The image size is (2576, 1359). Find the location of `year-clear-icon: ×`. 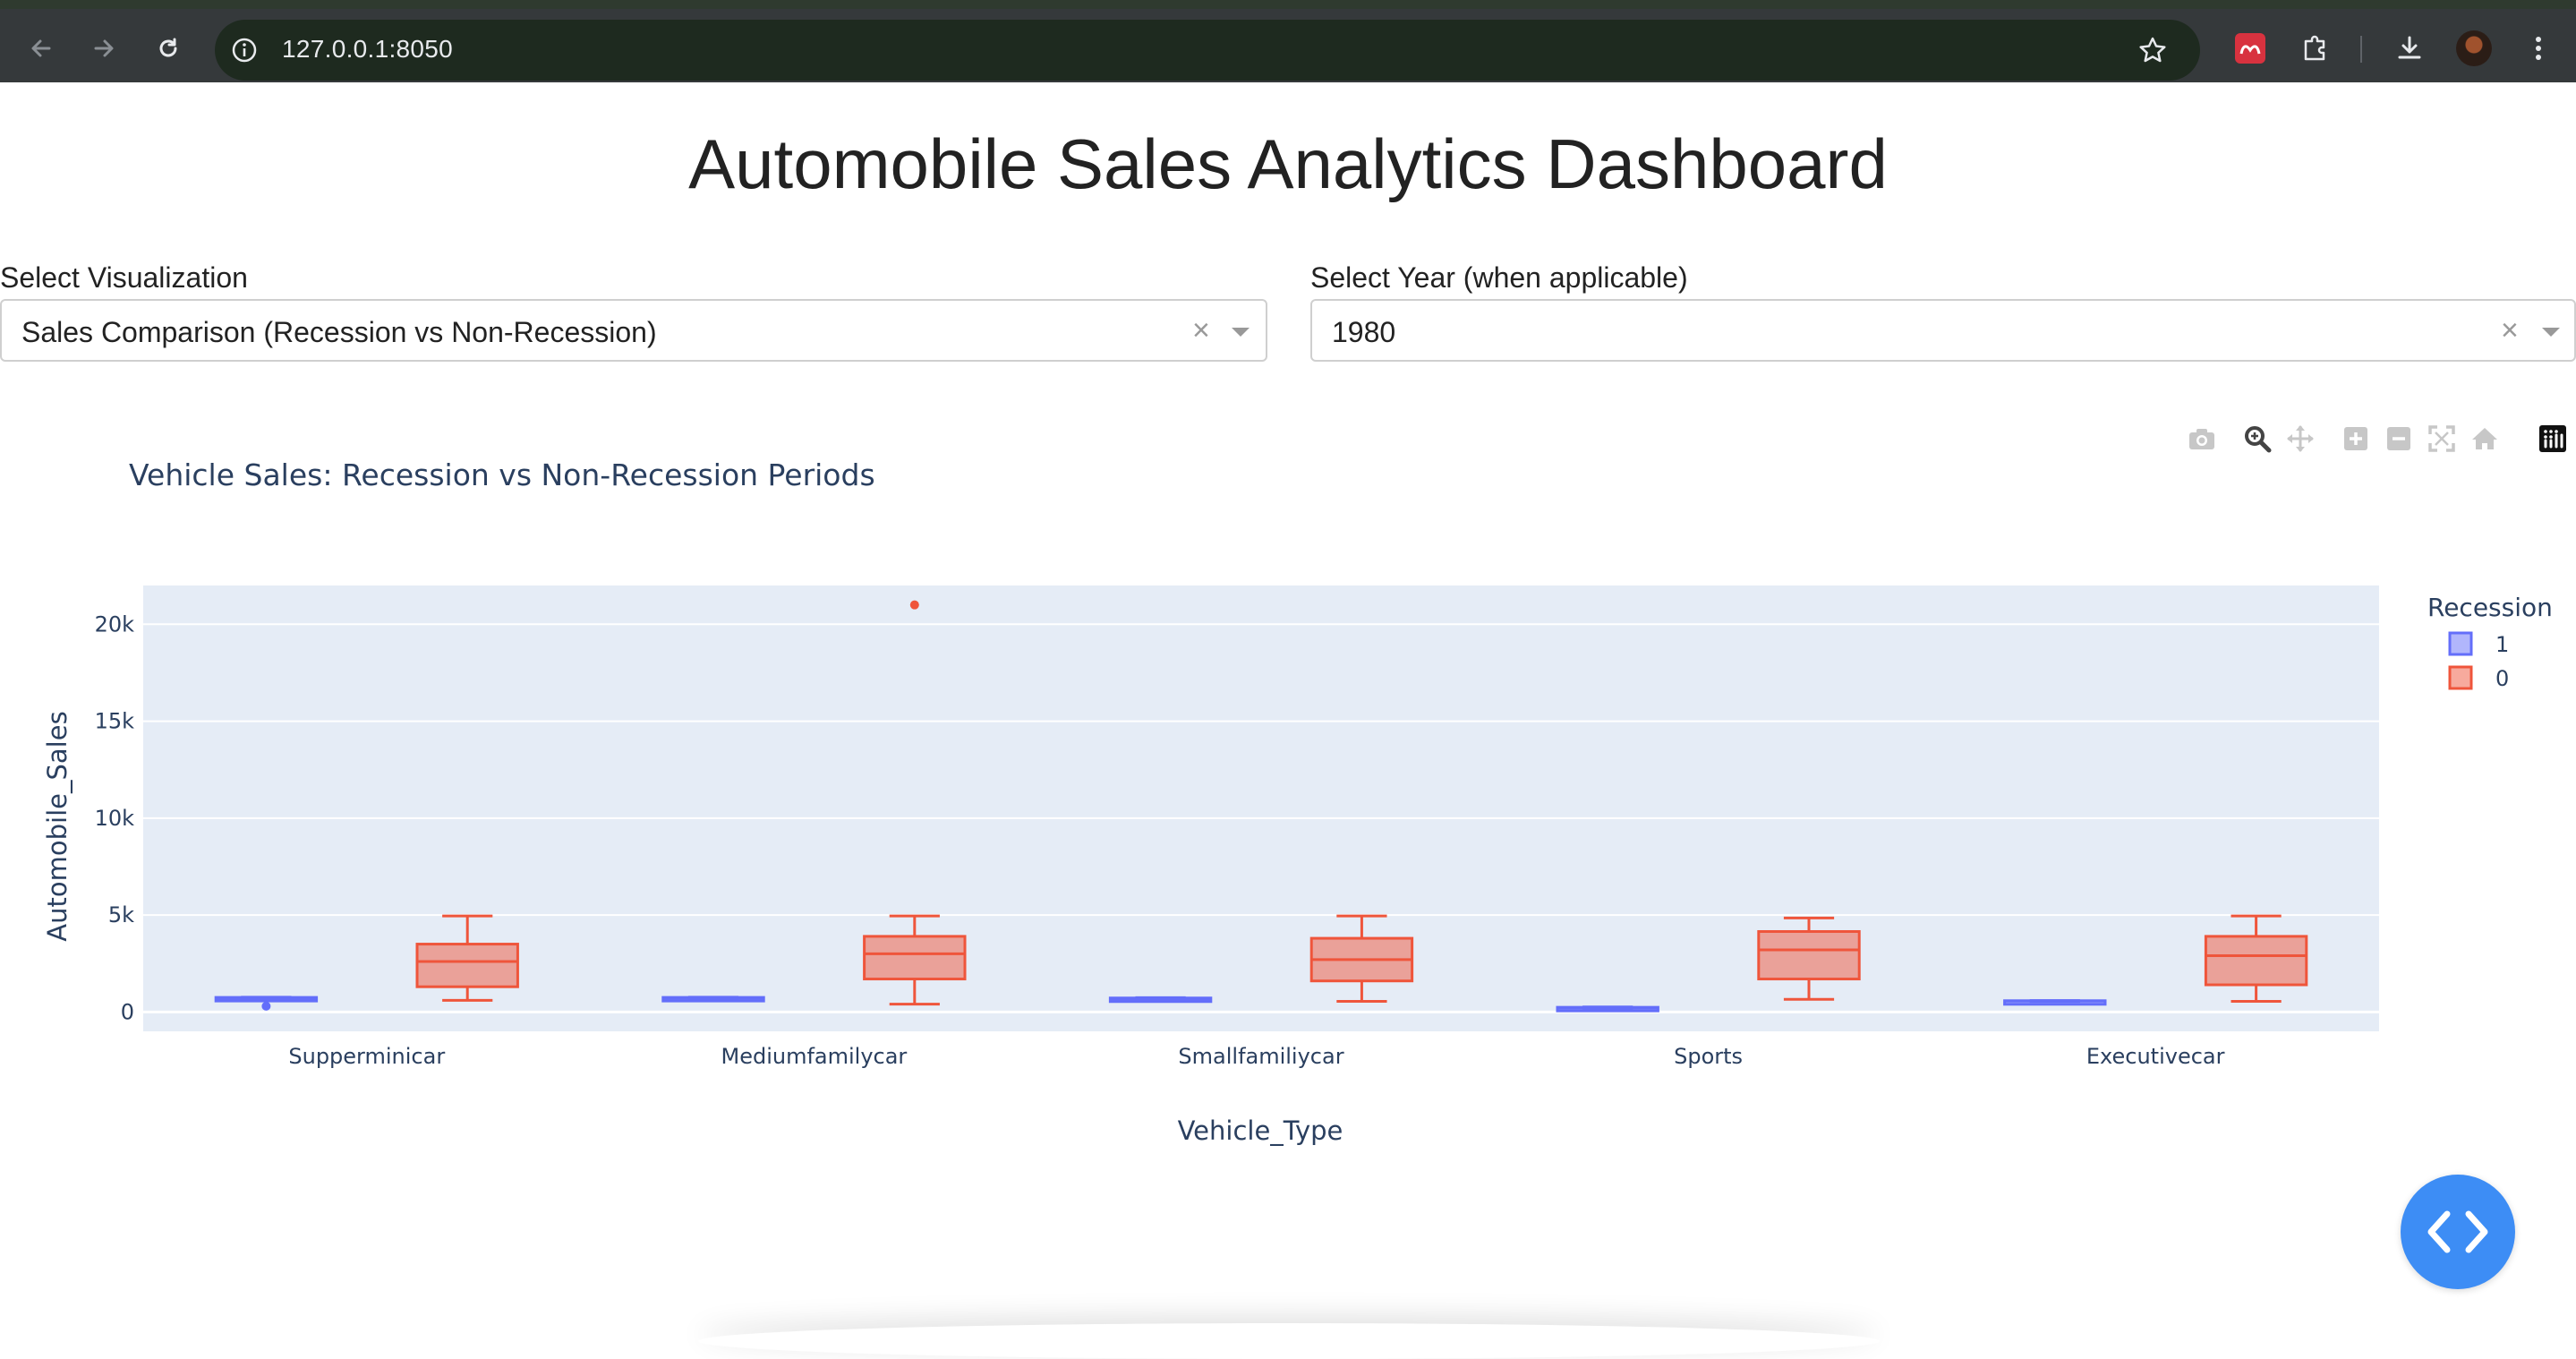

year-clear-icon: × is located at coordinates (2510, 330).